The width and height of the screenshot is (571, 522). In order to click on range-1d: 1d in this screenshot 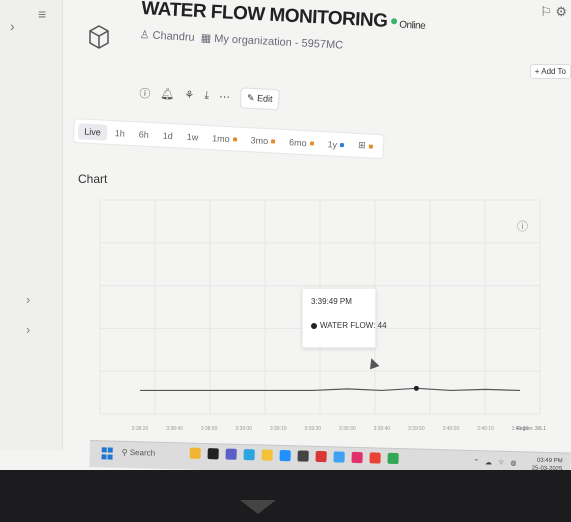, I will do `click(167, 135)`.